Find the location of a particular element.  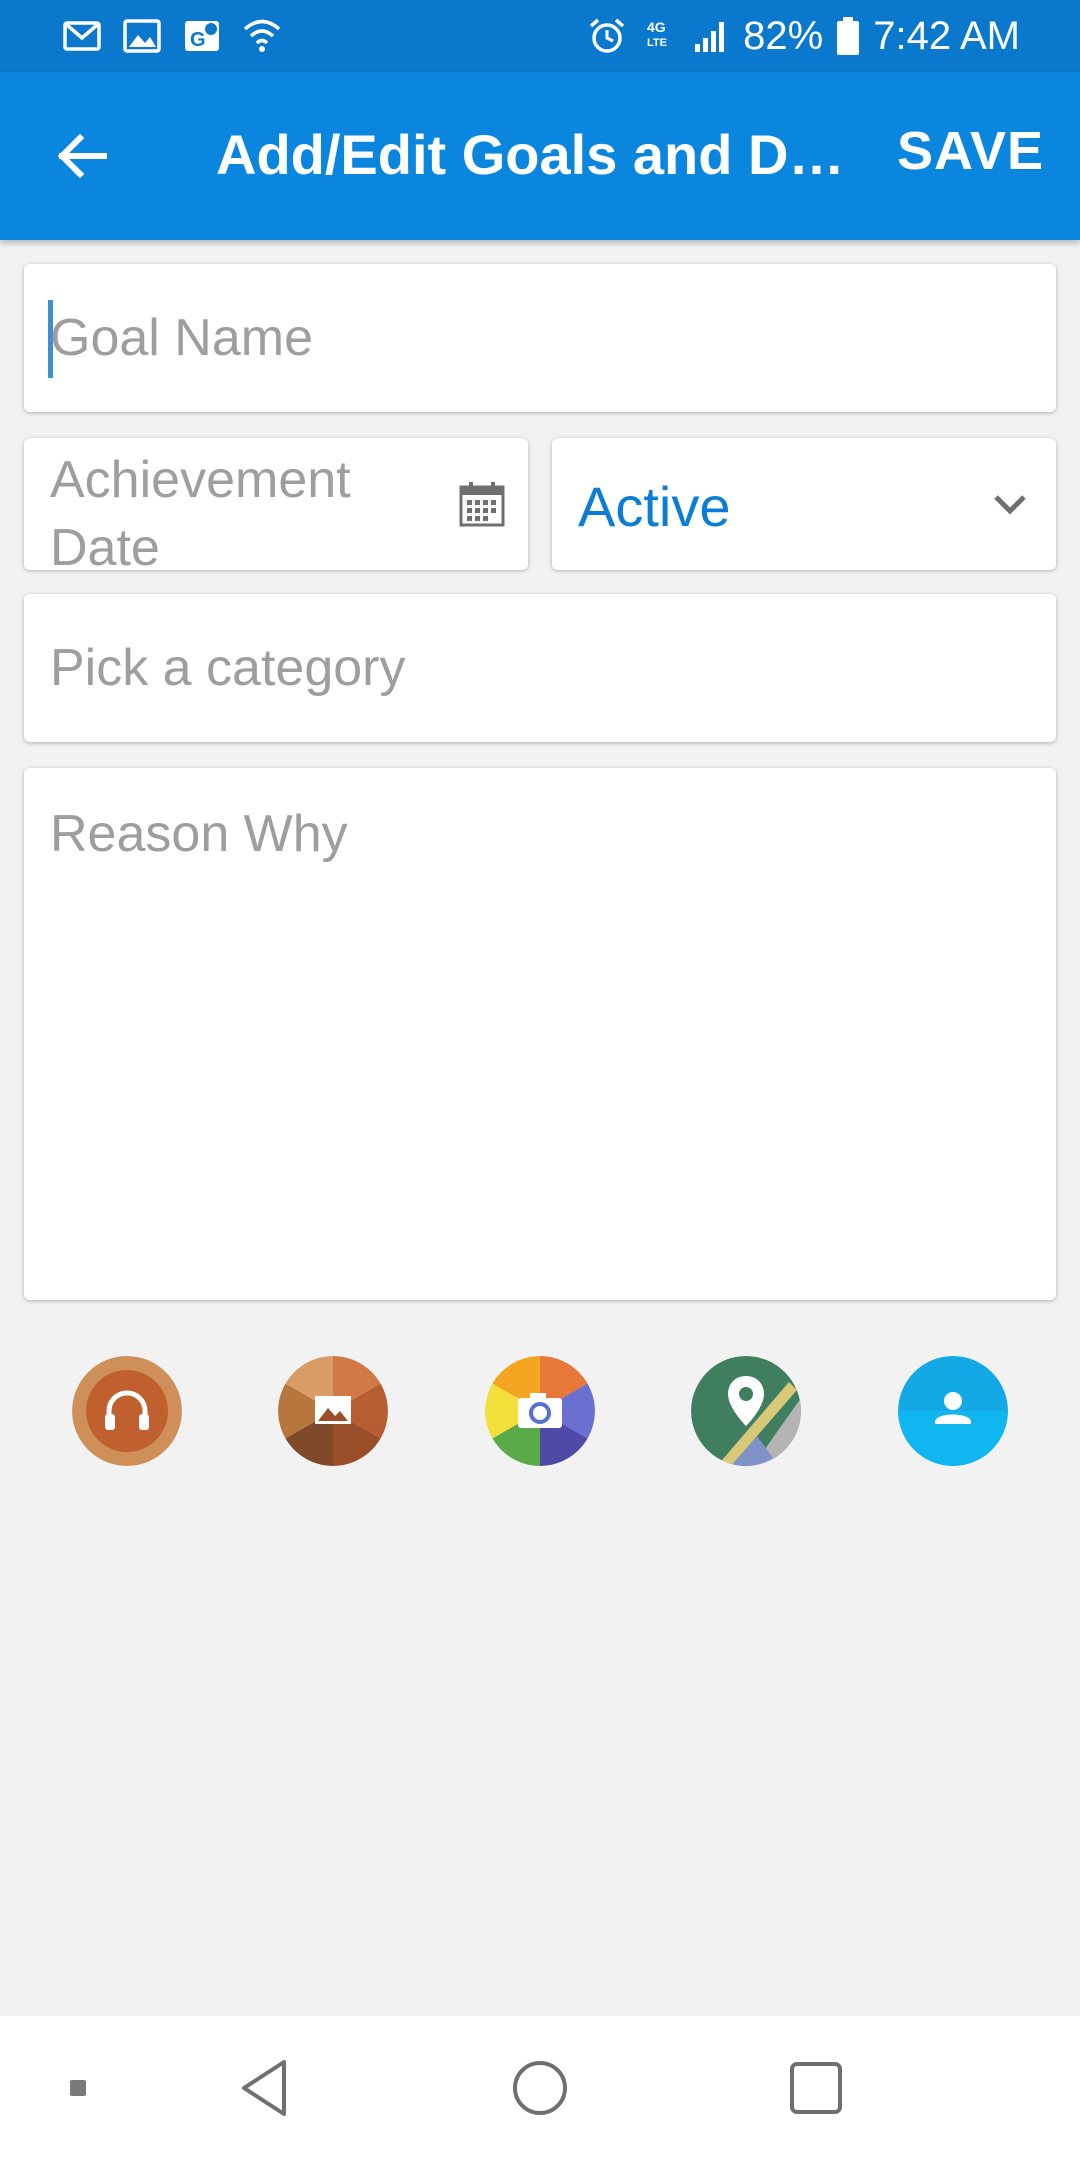

nav-back-button is located at coordinates (264, 2088).